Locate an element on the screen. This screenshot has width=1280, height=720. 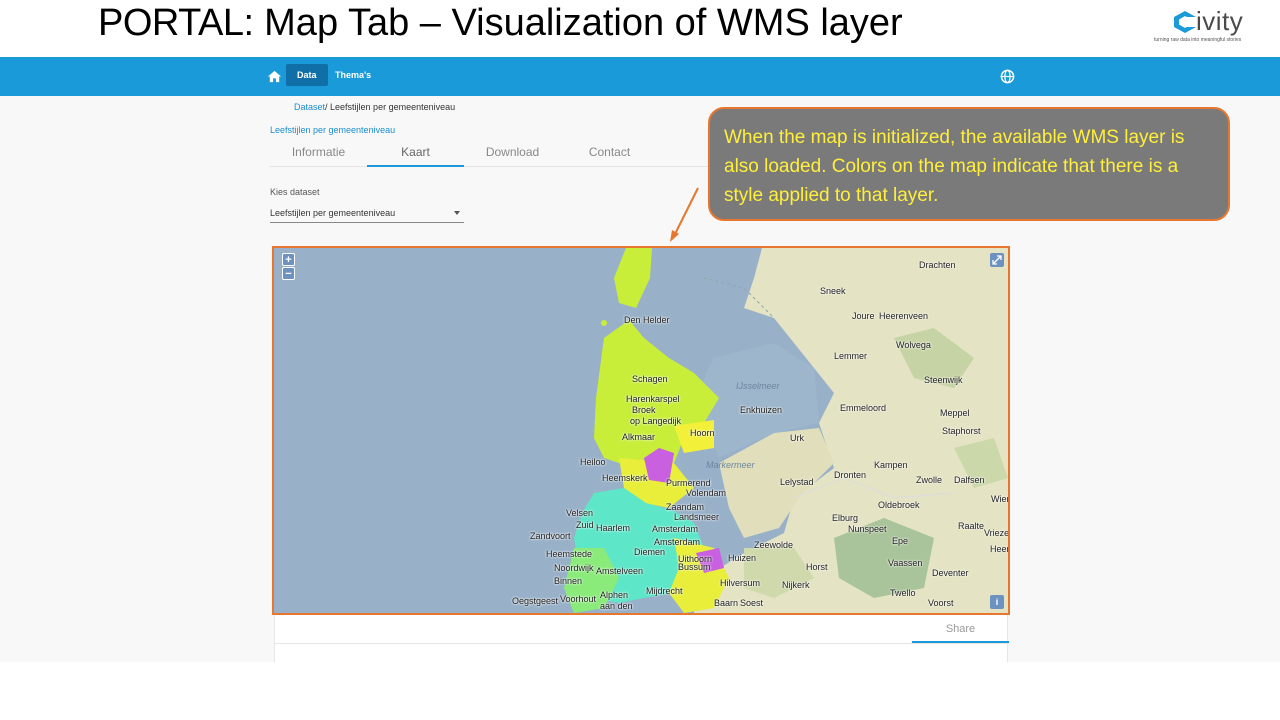
map-label: Hoorn is located at coordinates (702, 433).